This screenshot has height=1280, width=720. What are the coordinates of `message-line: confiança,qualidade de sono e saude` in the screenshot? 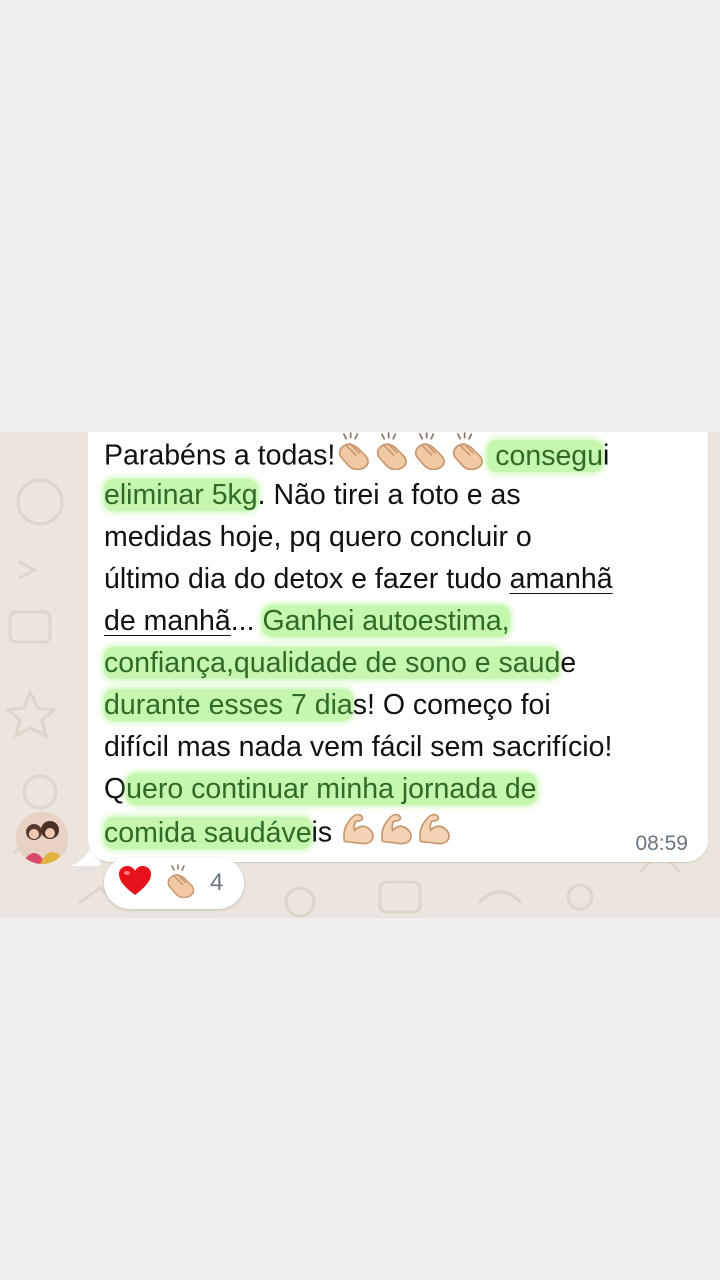 It's located at (399, 663).